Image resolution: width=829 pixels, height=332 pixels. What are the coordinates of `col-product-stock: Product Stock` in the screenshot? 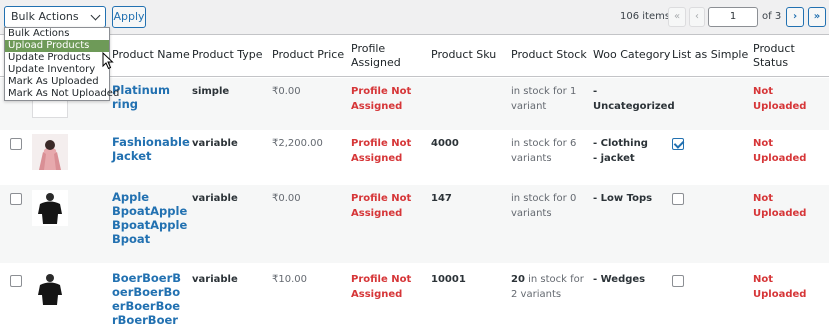 It's located at (549, 55).